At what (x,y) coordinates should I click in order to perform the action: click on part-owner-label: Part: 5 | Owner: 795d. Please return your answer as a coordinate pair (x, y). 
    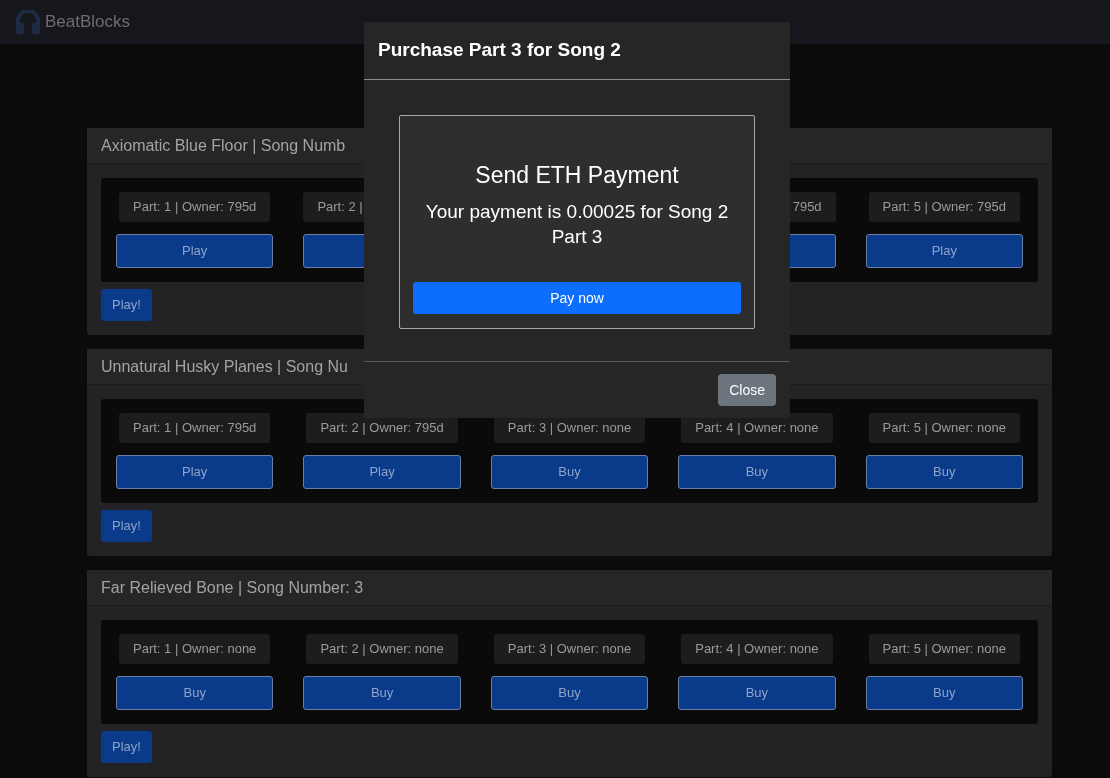
    Looking at the image, I should click on (944, 207).